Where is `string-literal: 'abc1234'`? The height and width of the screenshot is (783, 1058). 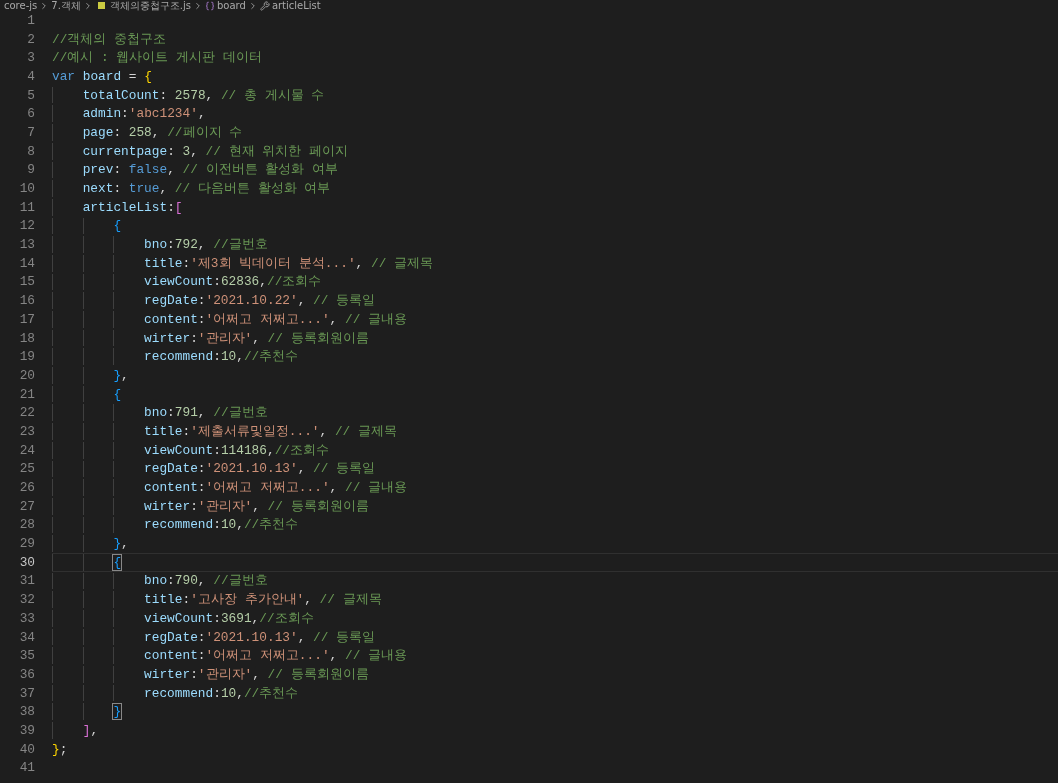
string-literal: 'abc1234' is located at coordinates (163, 114).